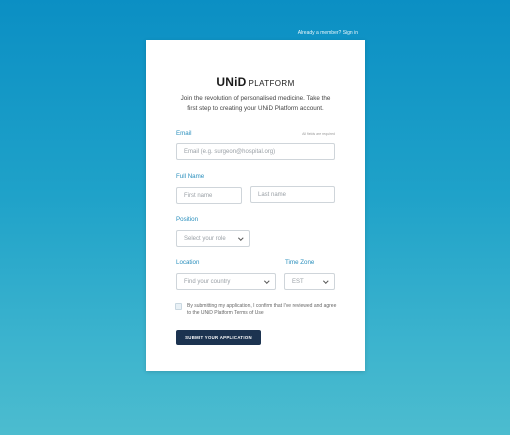 This screenshot has height=435, width=510. Describe the element at coordinates (188, 262) in the screenshot. I see `location-label: Location` at that location.